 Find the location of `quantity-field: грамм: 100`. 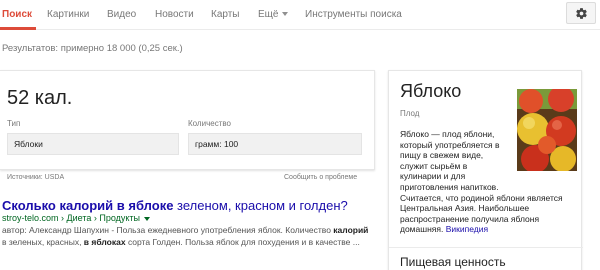

quantity-field: грамм: 100 is located at coordinates (275, 144).